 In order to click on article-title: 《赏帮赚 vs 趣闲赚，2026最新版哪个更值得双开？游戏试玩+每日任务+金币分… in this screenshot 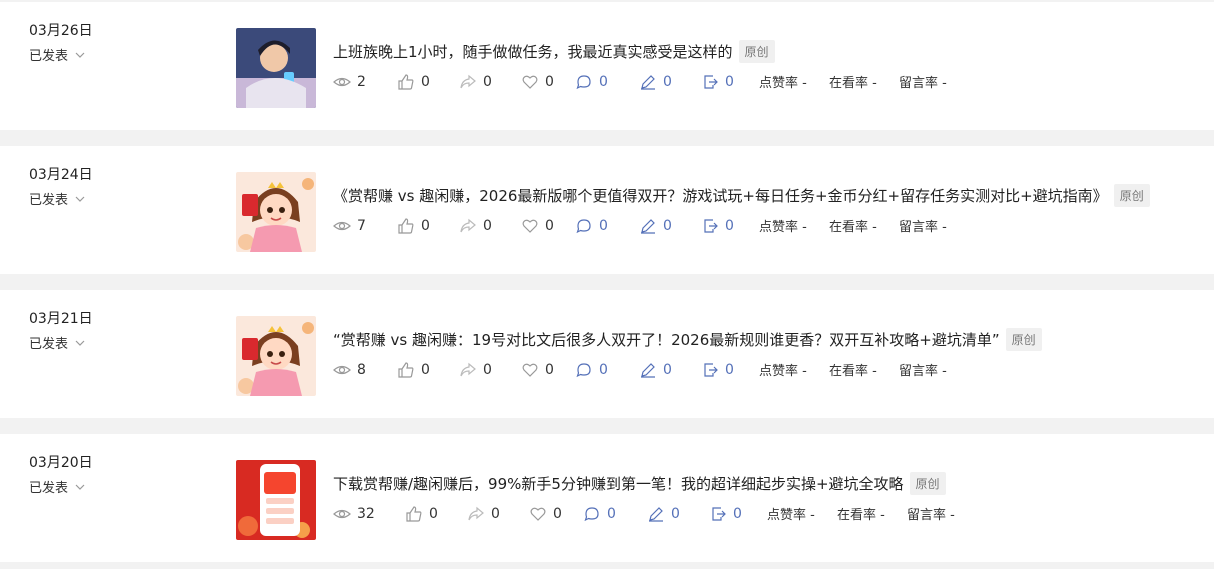, I will do `click(720, 195)`.